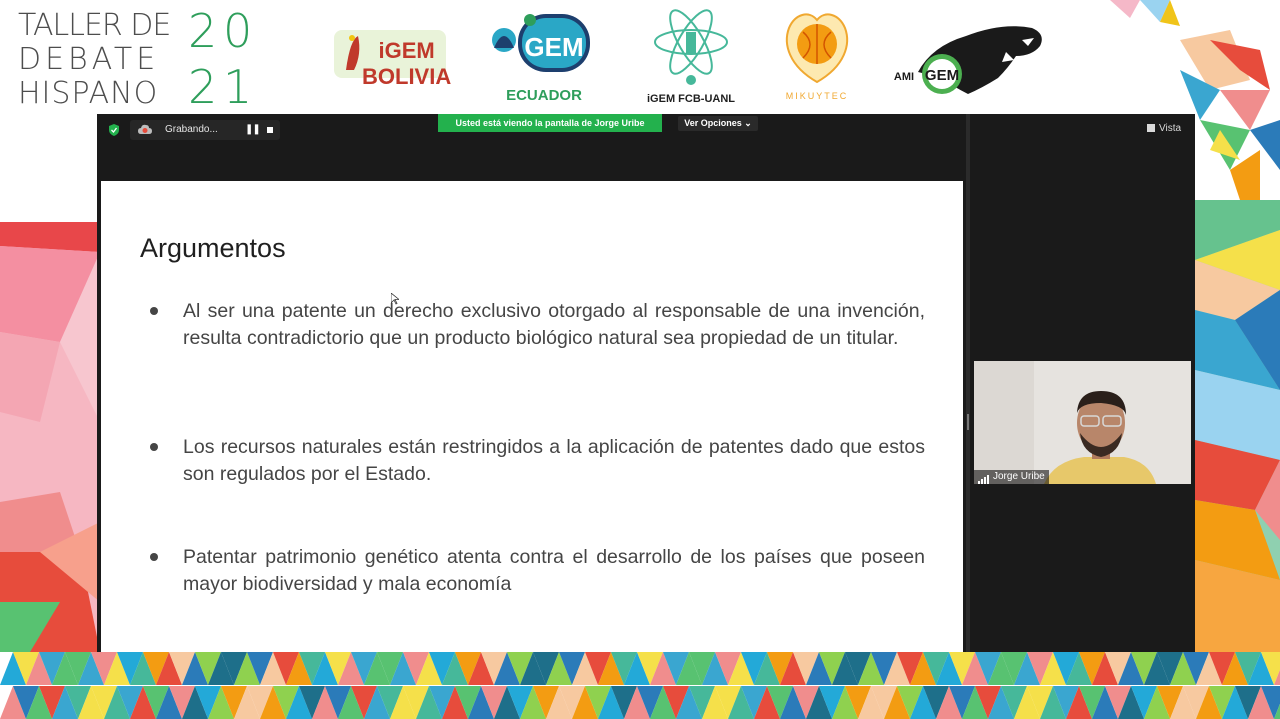 This screenshot has height=719, width=1280. Describe the element at coordinates (203, 31) in the screenshot. I see `year-digit-1: 2` at that location.